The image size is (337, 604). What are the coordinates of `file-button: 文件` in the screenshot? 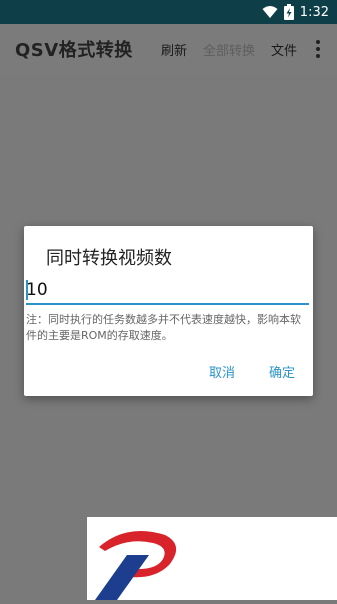 It's located at (284, 49).